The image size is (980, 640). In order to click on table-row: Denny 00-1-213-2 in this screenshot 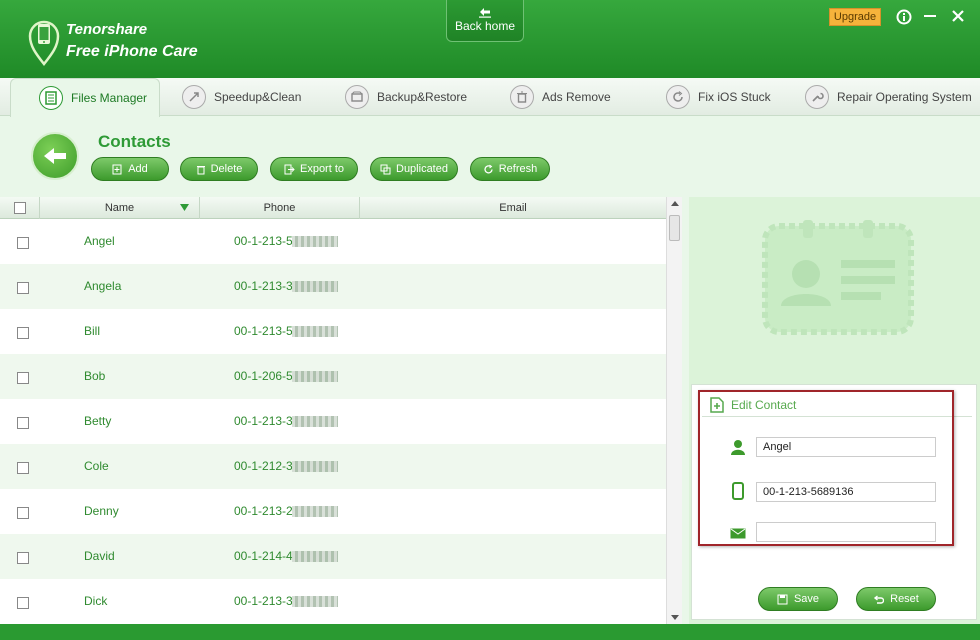, I will do `click(333, 511)`.